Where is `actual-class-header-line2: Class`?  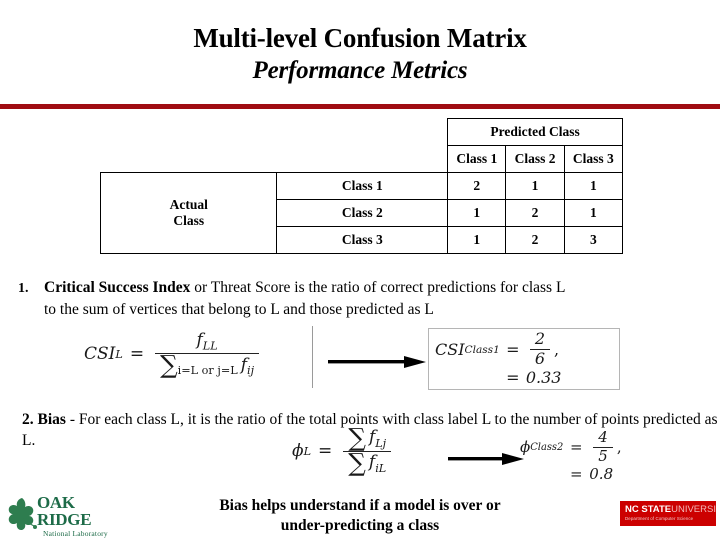 actual-class-header-line2: Class is located at coordinates (189, 220).